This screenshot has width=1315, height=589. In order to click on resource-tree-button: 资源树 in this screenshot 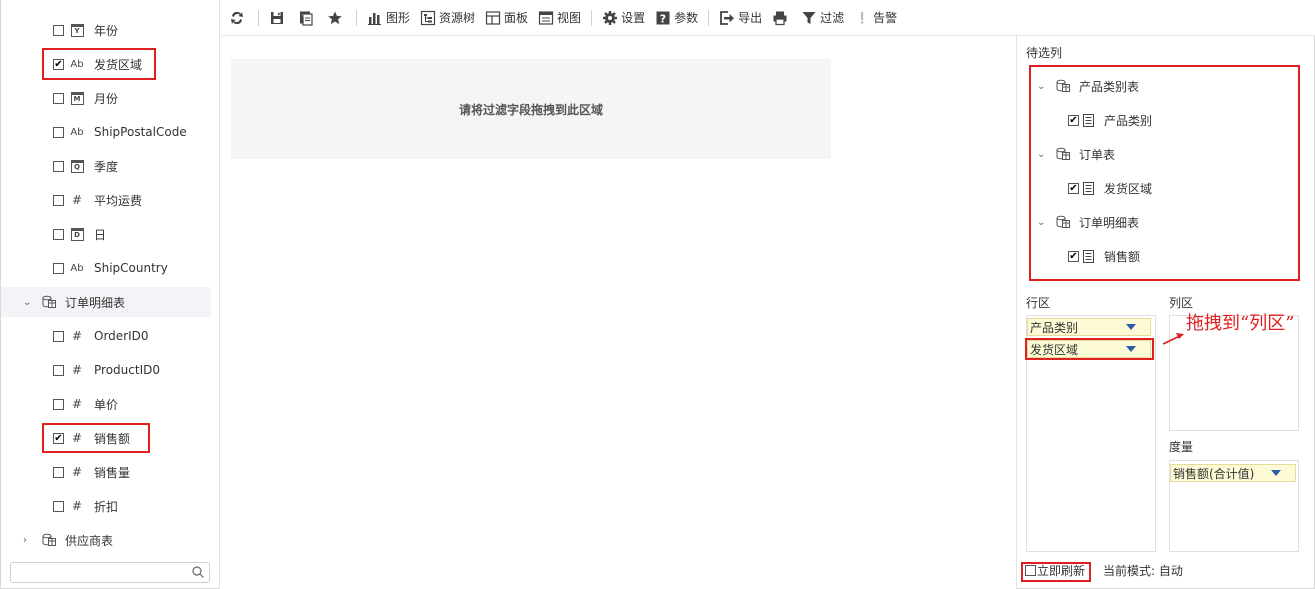, I will do `click(447, 17)`.